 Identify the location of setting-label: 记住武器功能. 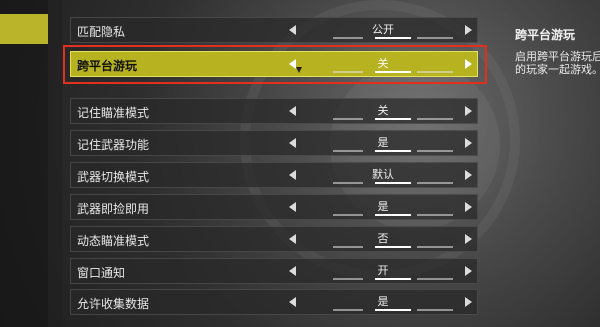
(113, 145).